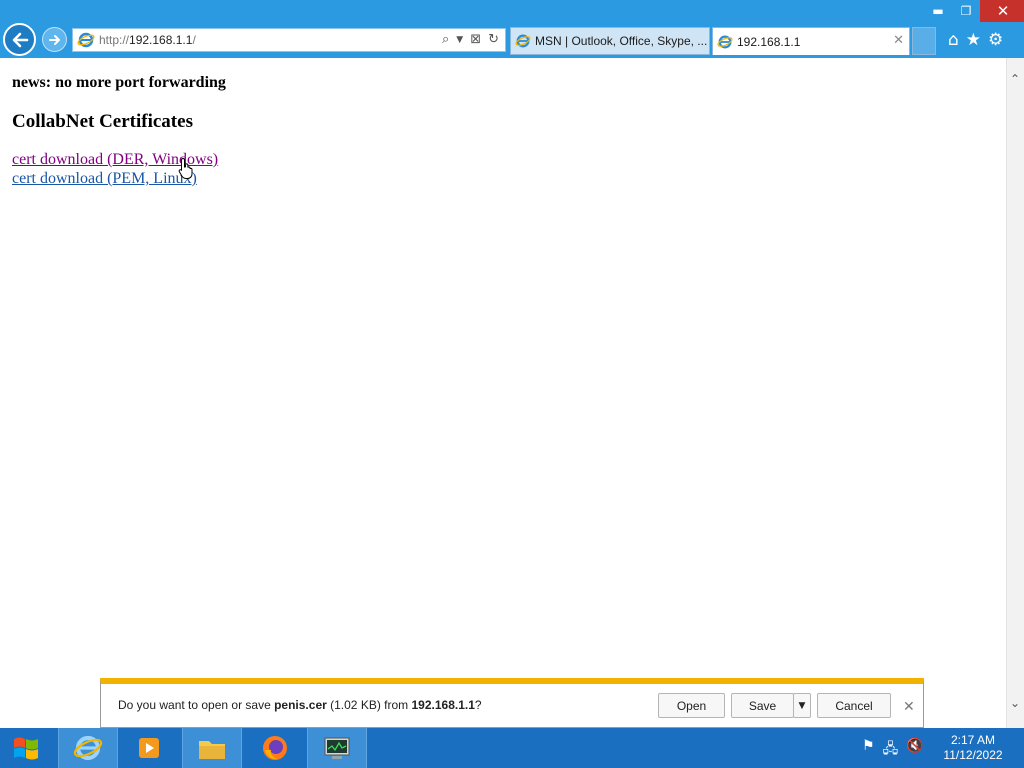 This screenshot has width=1024, height=768. I want to click on system-tray: ⚑ 🖧 🔇, so click(893, 750).